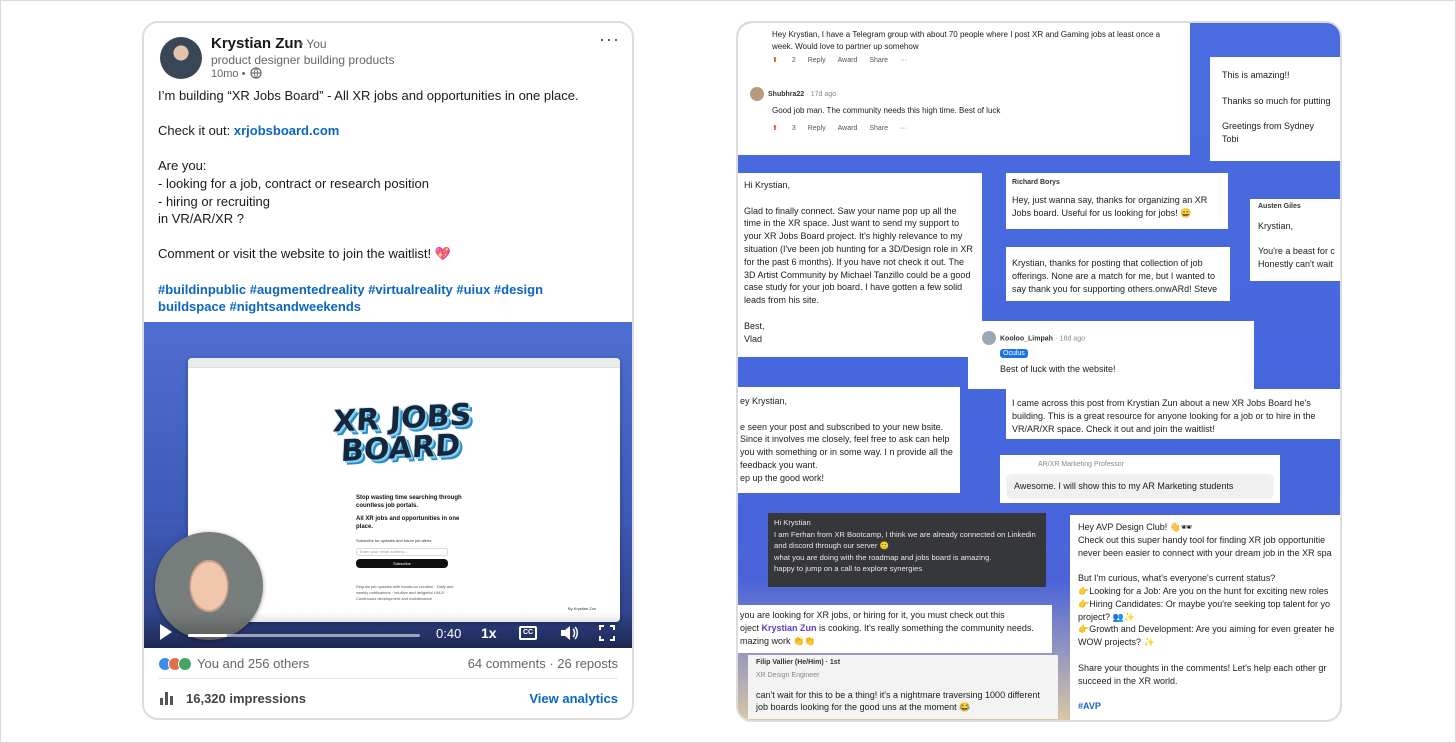 The width and height of the screenshot is (1456, 743). Describe the element at coordinates (786, 94) in the screenshot. I see `comment-username: Shubhra22` at that location.